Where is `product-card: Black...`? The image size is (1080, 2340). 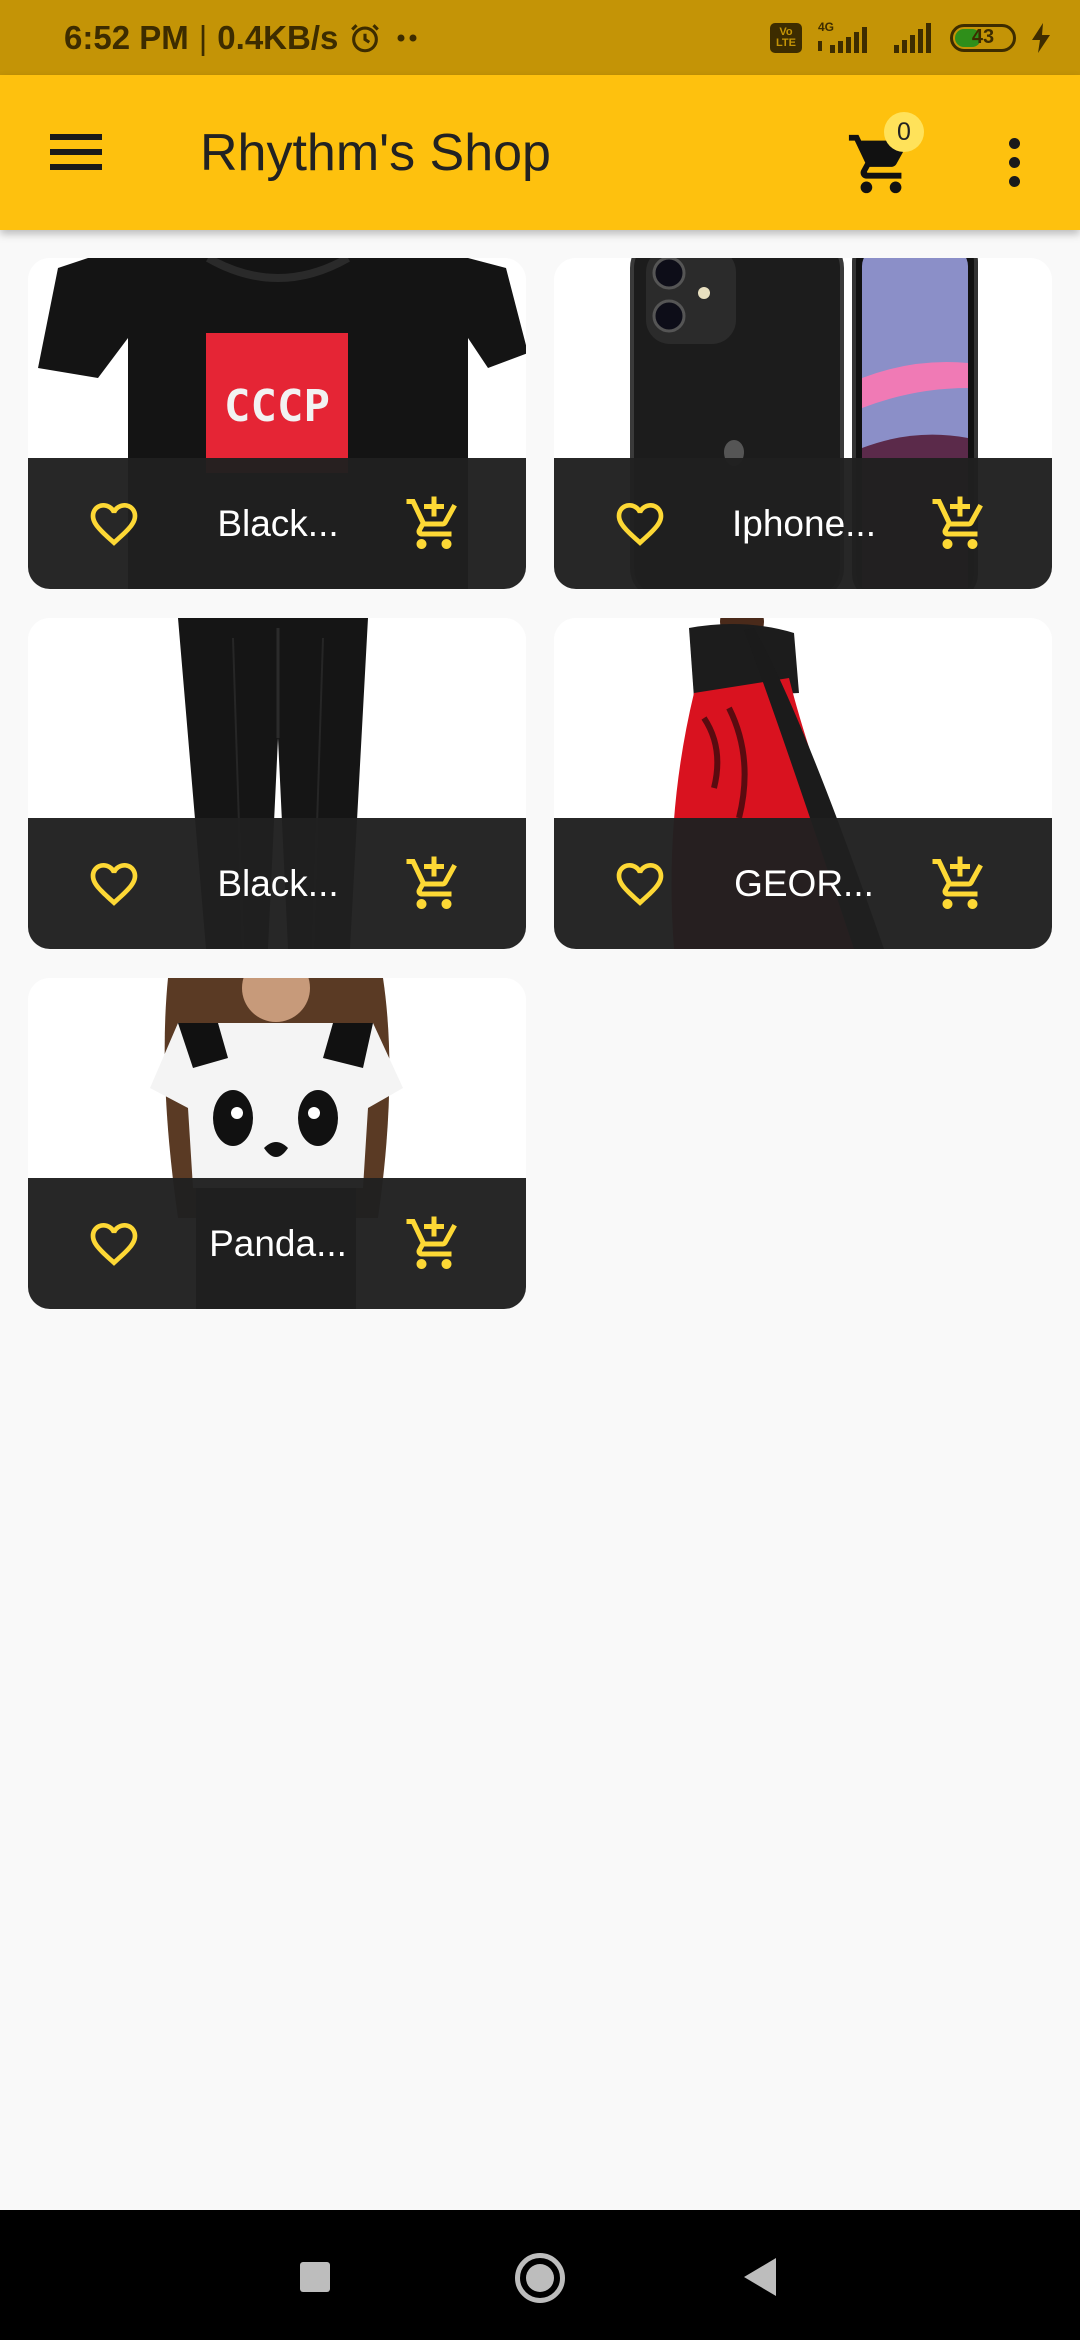
product-card: Black... is located at coordinates (277, 783).